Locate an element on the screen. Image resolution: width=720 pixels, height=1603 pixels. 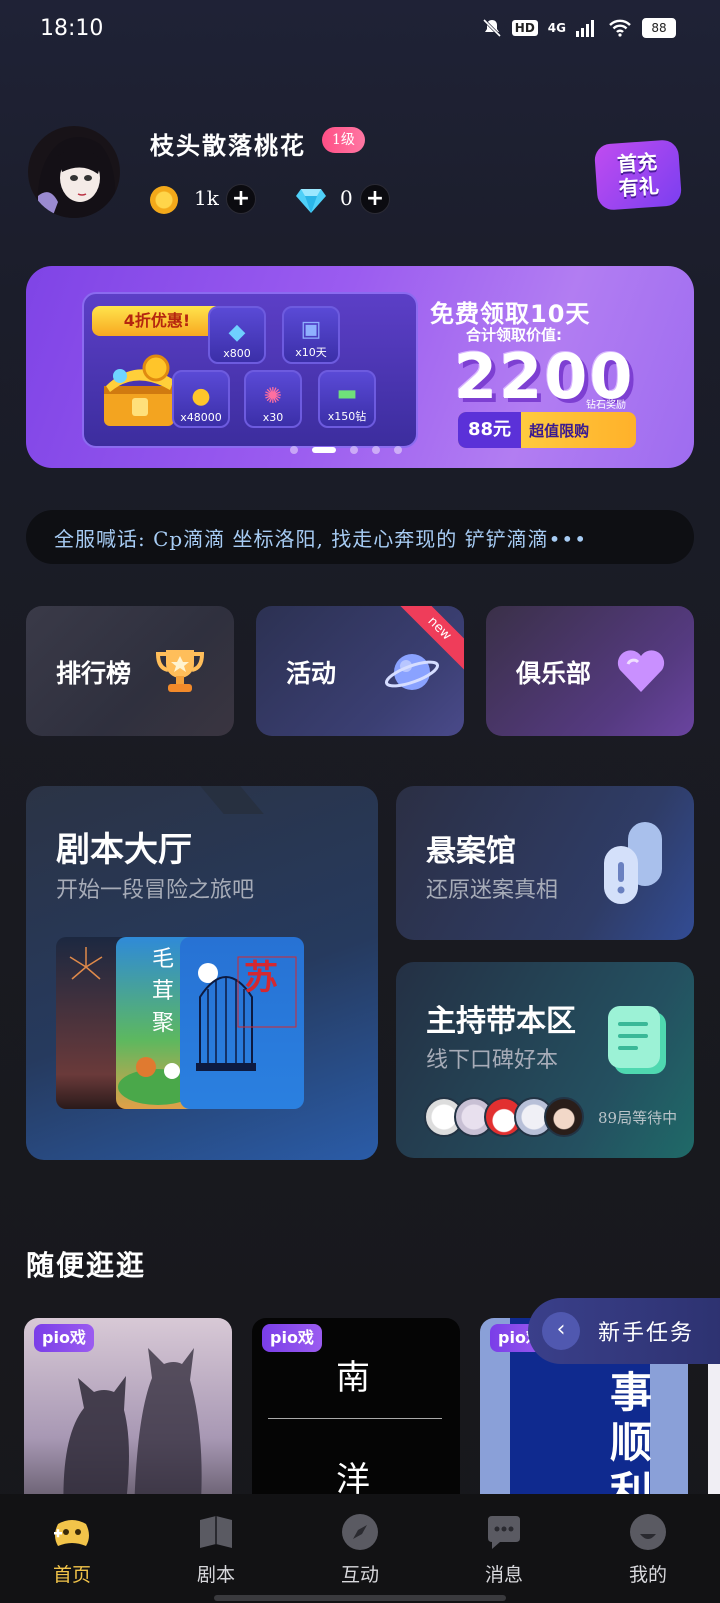
reward-label: x800 is located at coordinates (237, 353).